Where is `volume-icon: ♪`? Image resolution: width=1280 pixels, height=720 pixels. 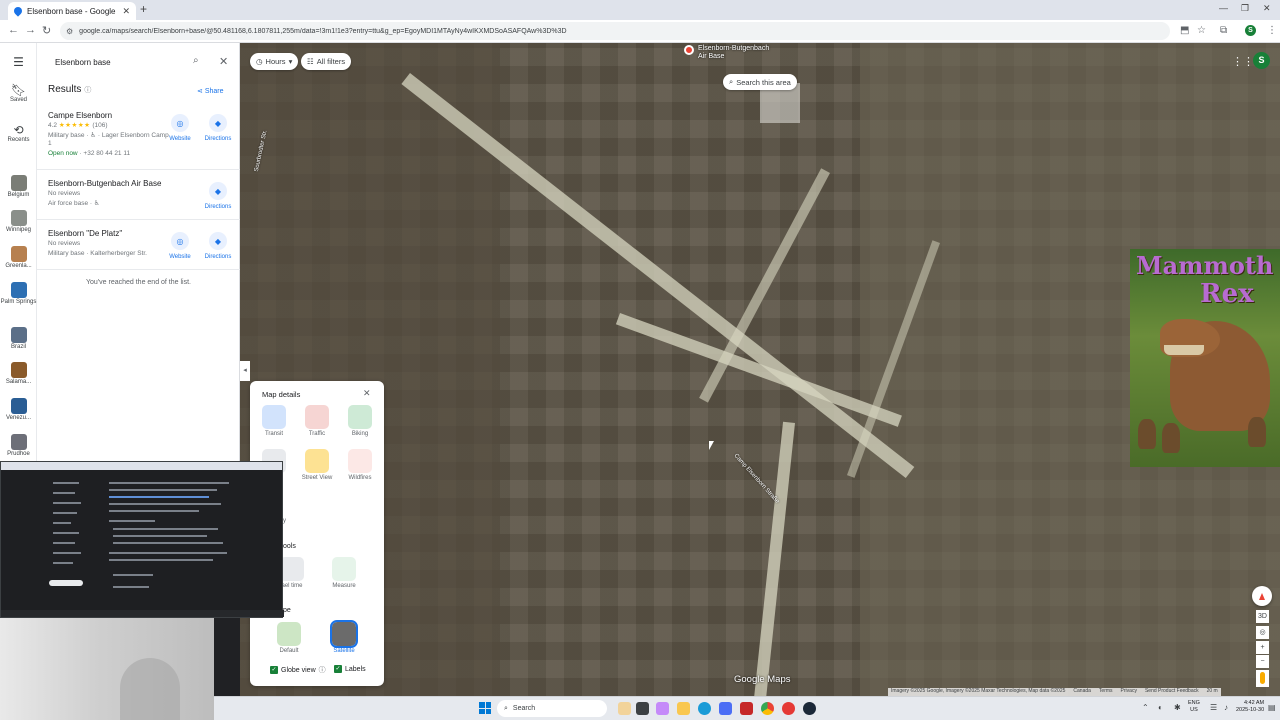
volume-icon: ♪ is located at coordinates (1226, 707).